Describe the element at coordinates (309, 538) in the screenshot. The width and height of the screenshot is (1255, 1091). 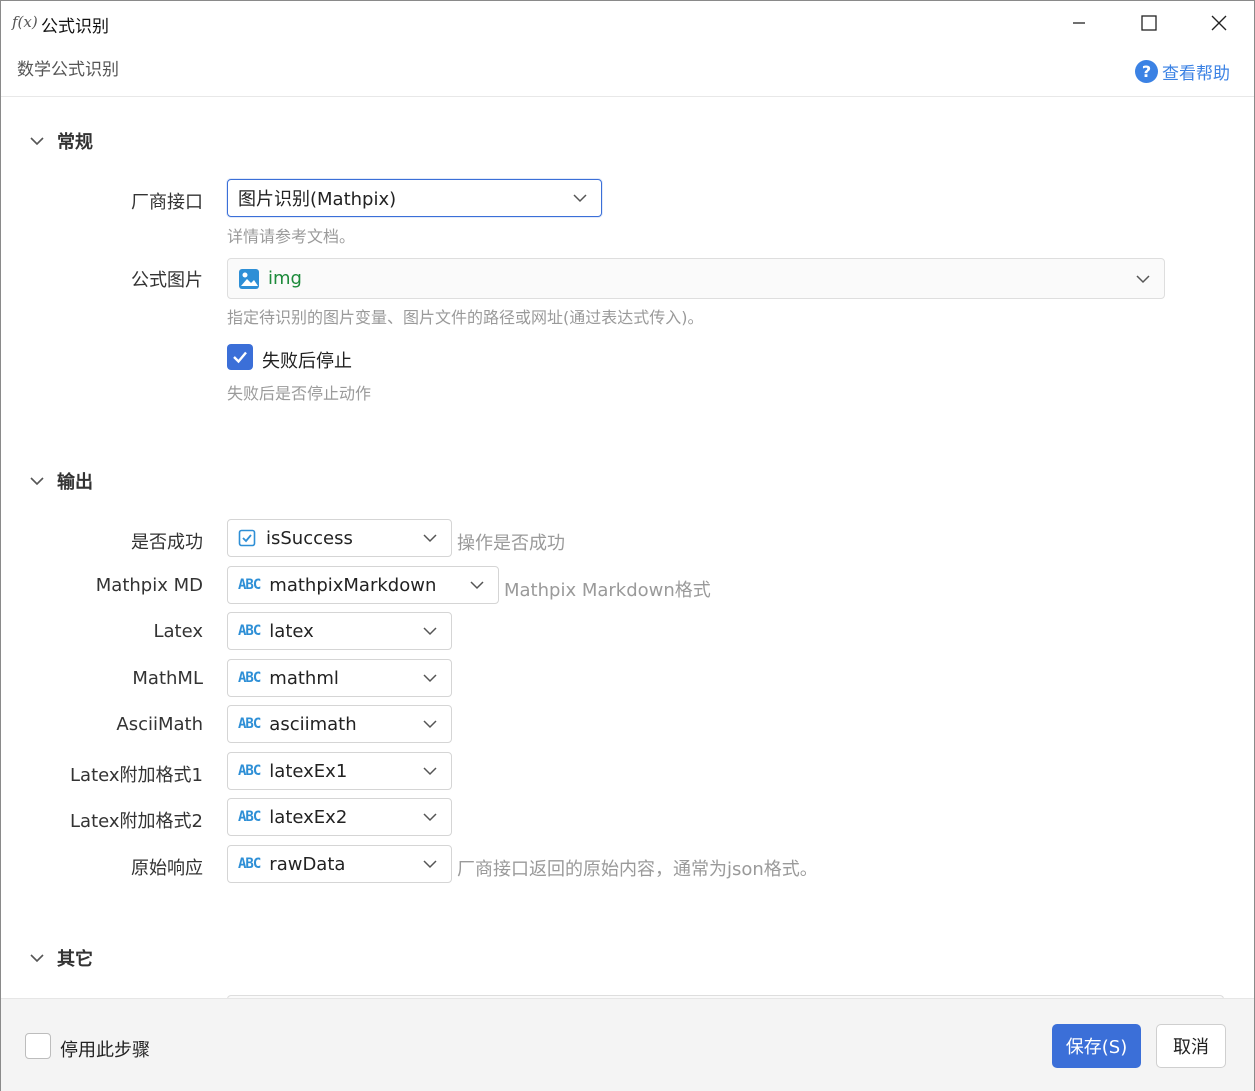
I see `output-value-success: isSuccess` at that location.